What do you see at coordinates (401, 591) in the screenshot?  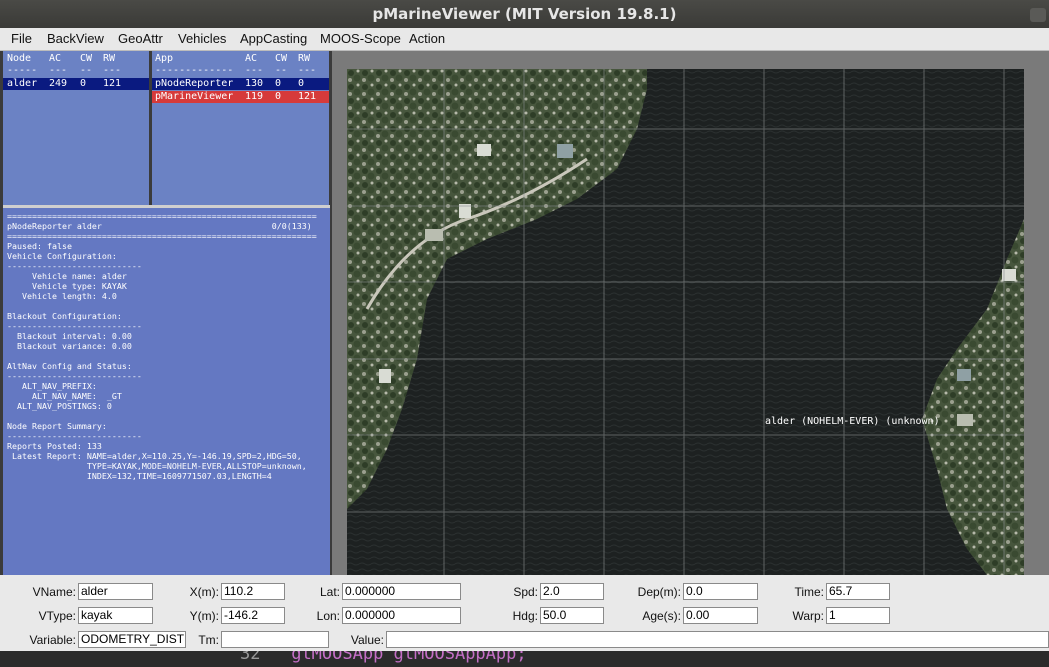 I see `lat-field: 0.000000` at bounding box center [401, 591].